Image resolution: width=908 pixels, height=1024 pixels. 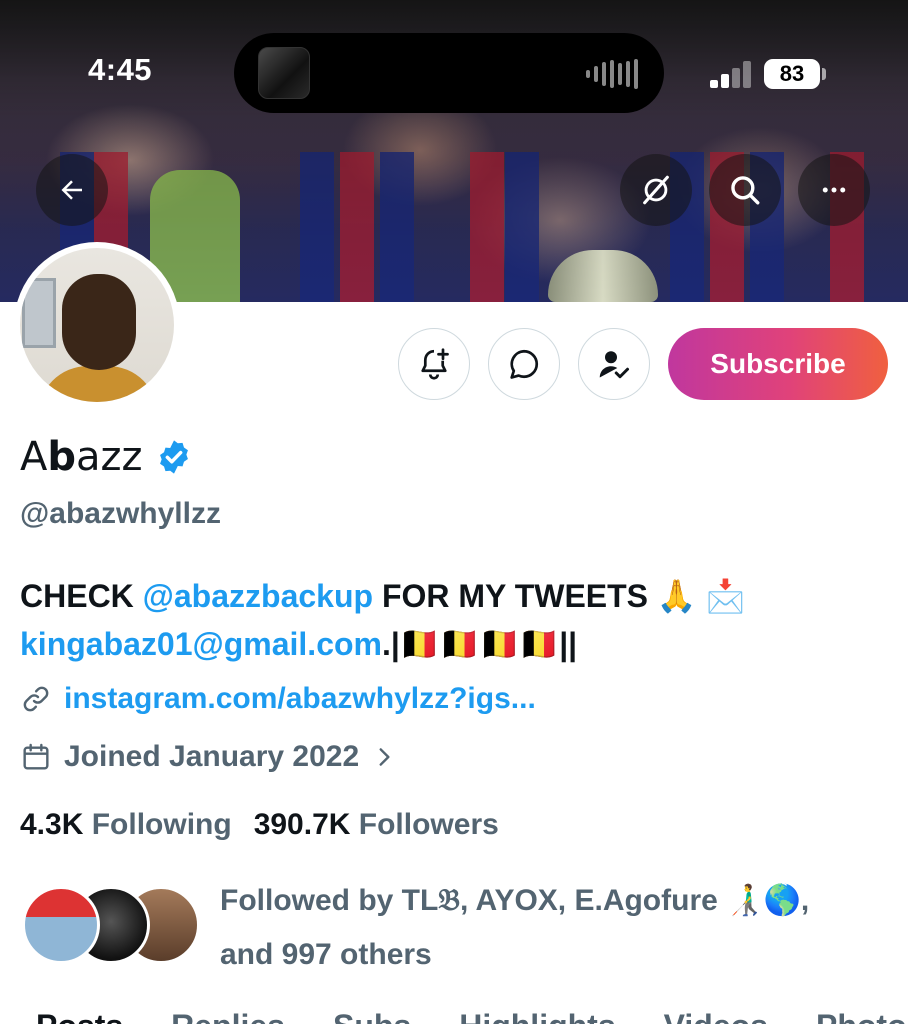 What do you see at coordinates (112, 926) in the screenshot?
I see `mutual-followers-avatars` at bounding box center [112, 926].